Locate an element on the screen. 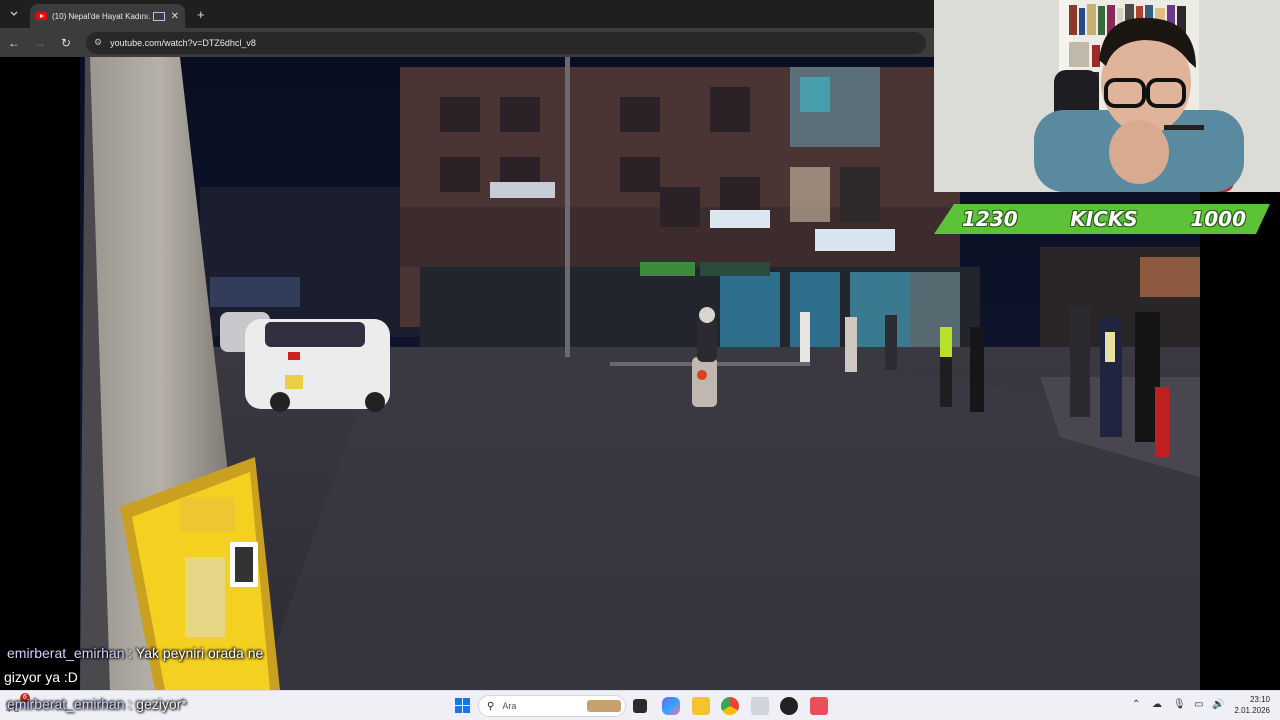  address-bar: ⚙ youtube.com/watch?v=DTZ6dhcl_v8 is located at coordinates (506, 42).